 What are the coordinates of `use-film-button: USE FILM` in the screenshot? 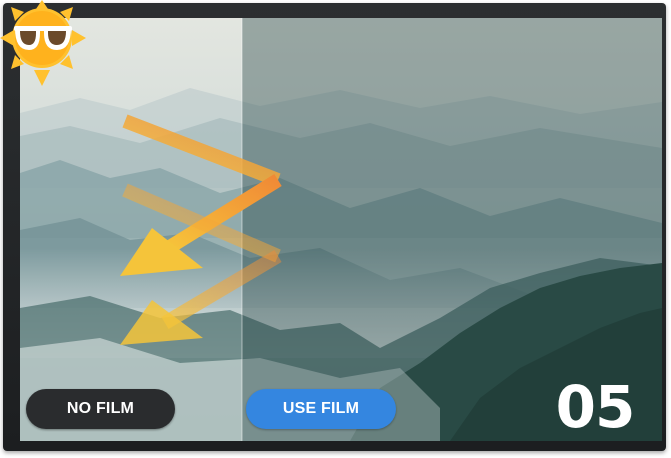 It's located at (321, 409).